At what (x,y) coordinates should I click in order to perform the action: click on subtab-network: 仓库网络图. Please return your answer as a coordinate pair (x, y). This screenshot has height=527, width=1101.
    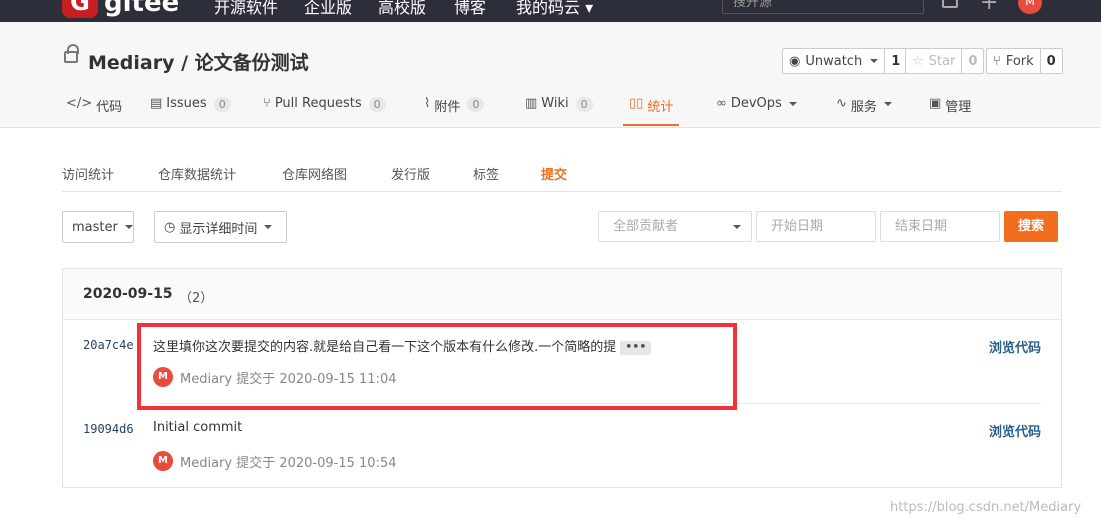
    Looking at the image, I should click on (314, 173).